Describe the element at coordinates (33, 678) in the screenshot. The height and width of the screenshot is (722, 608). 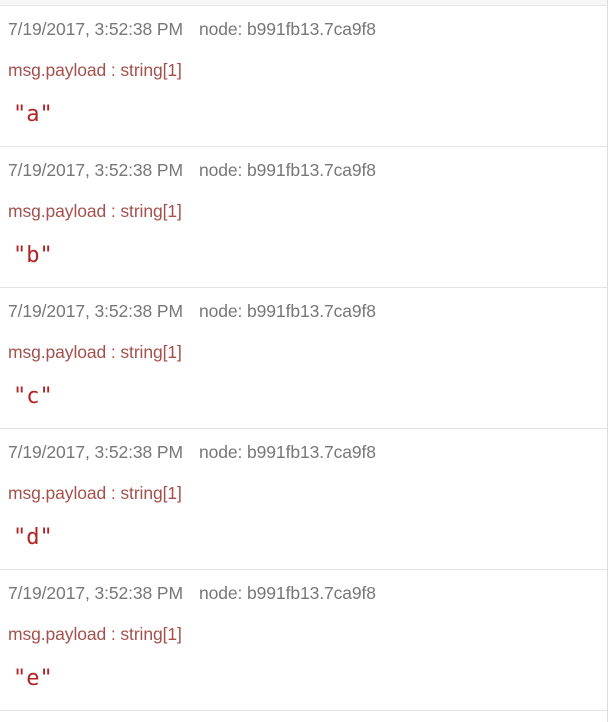
I see `message-payload: "e"` at that location.